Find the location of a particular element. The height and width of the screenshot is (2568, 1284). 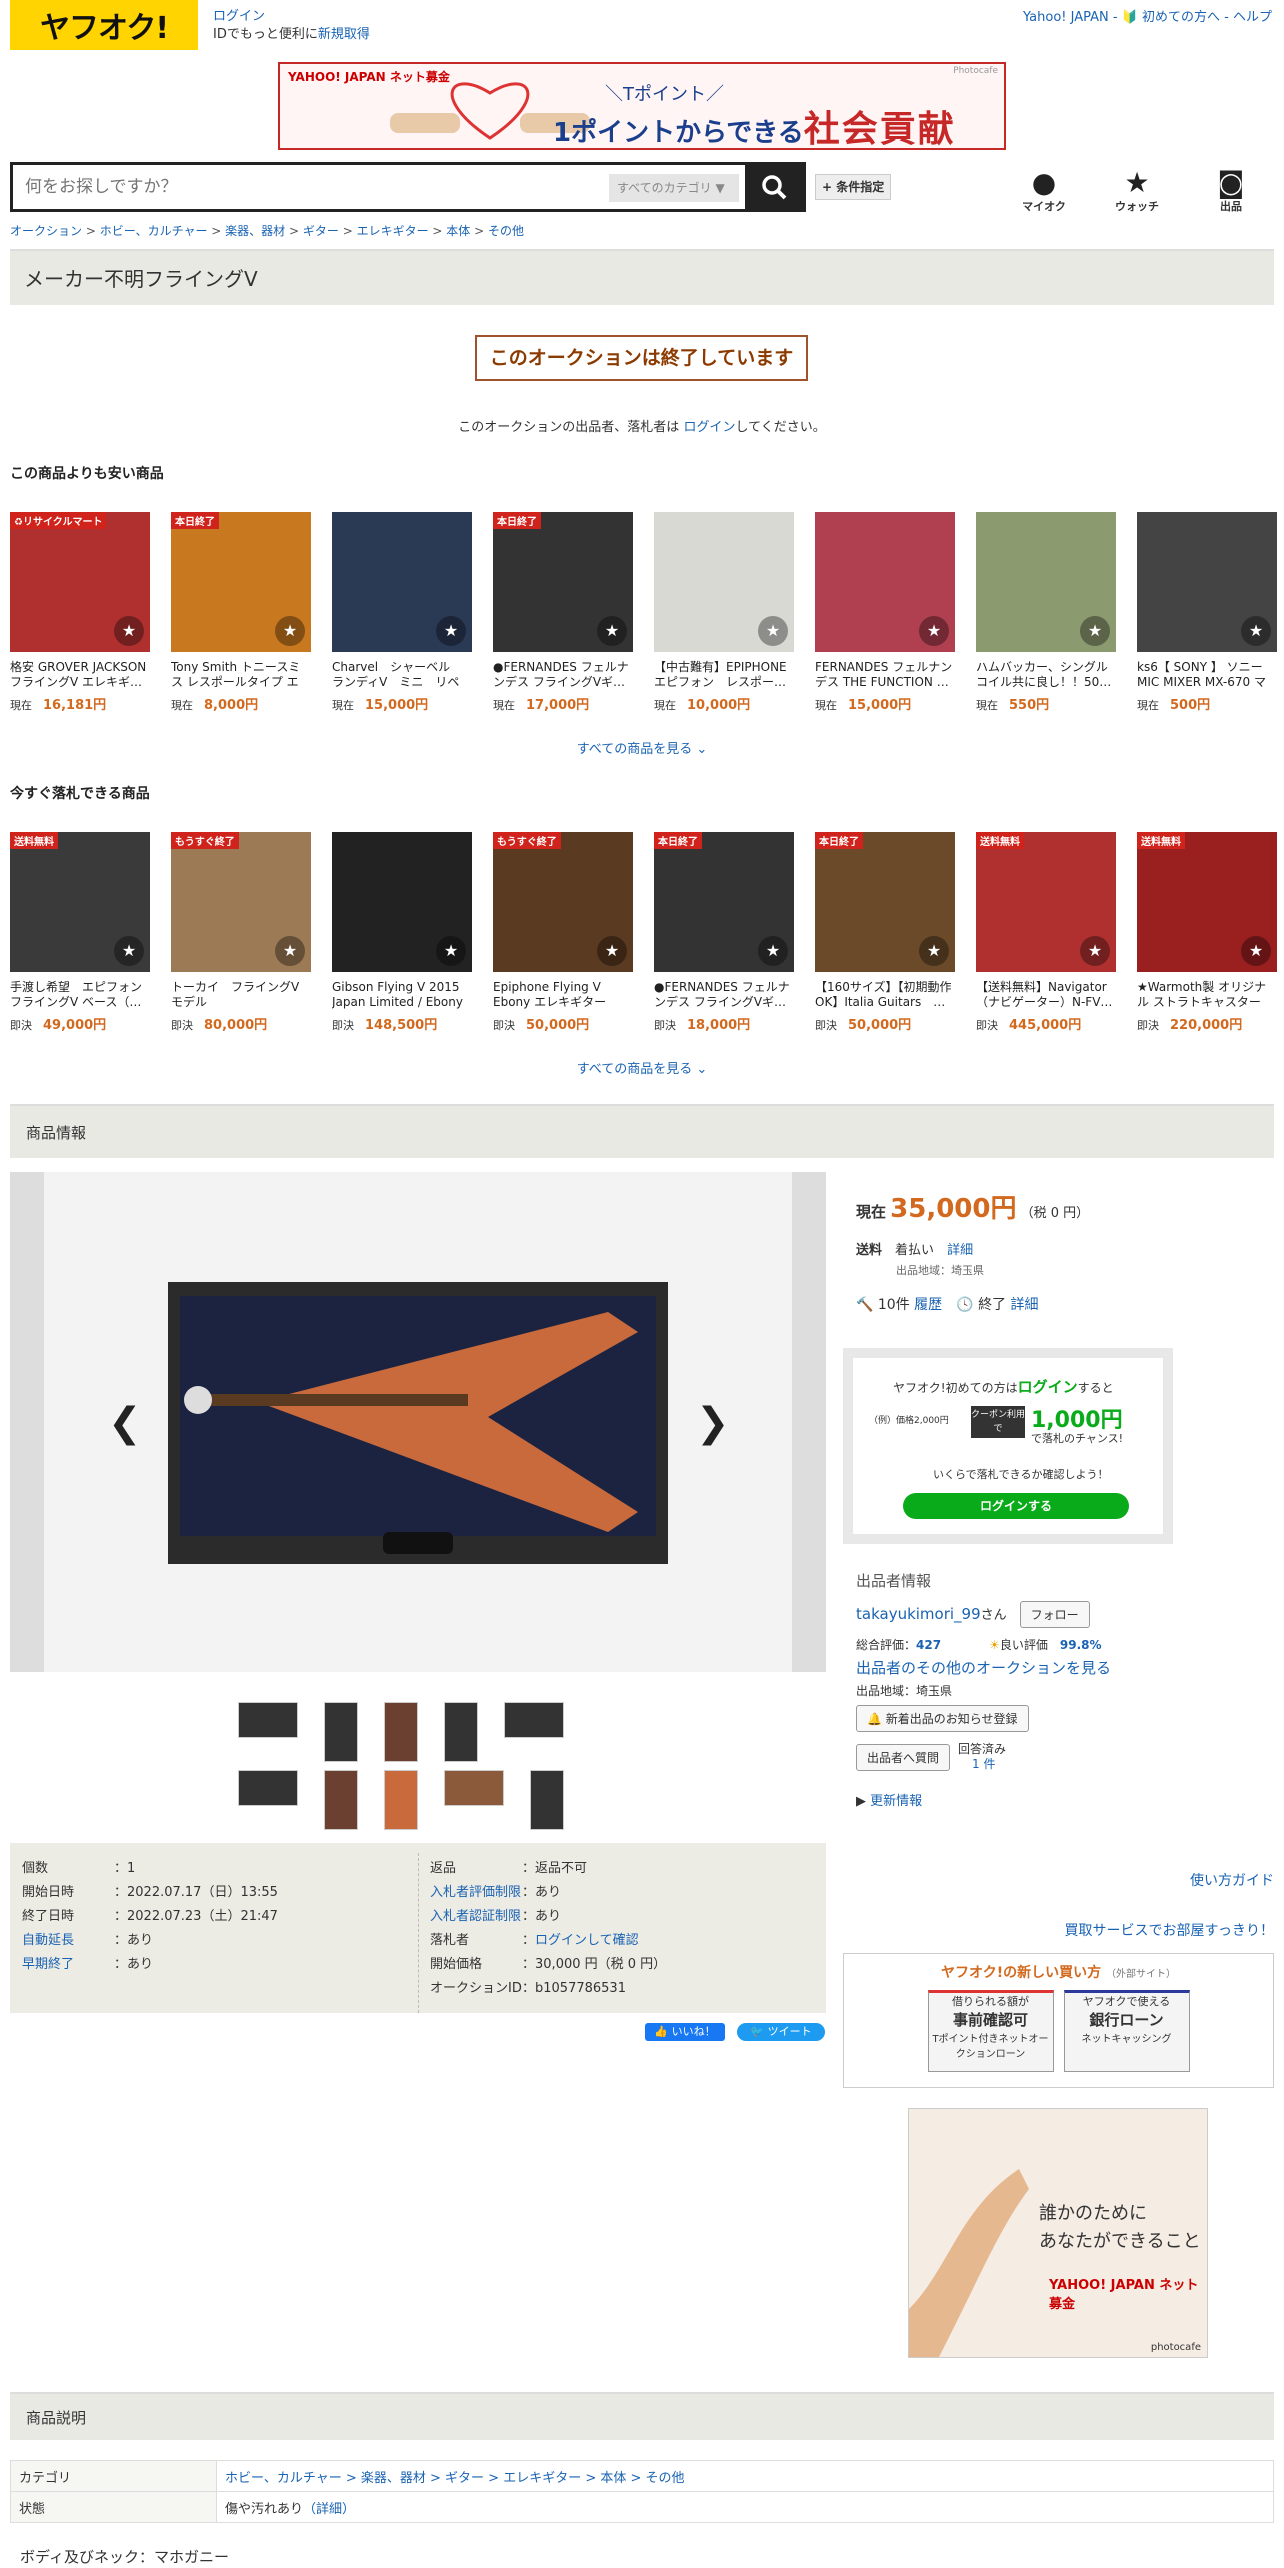

mypage-button: ● マイオク is located at coordinates (1044, 191).